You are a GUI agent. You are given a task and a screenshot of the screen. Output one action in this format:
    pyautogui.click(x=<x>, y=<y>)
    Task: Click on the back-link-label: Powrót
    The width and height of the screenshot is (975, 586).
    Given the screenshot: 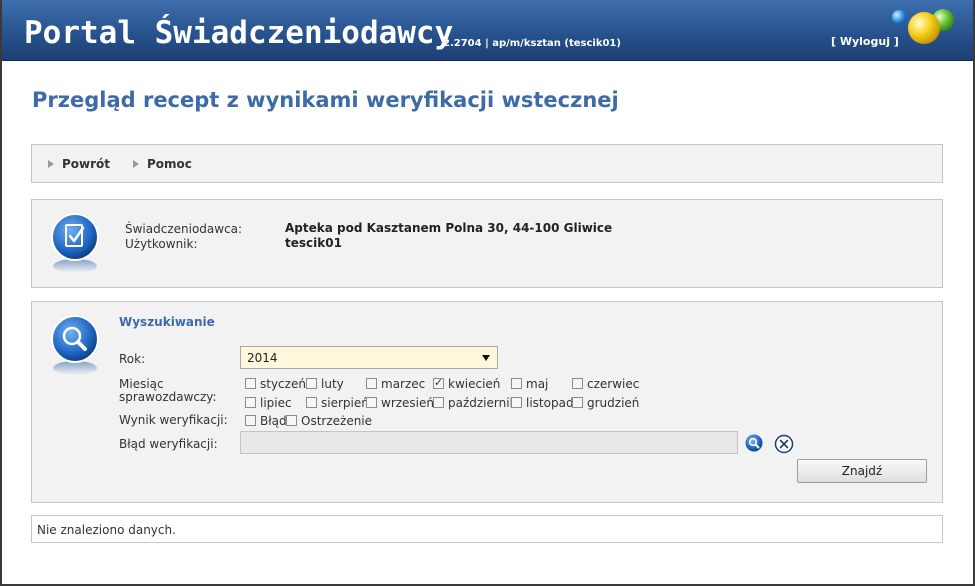 What is the action you would take?
    pyautogui.click(x=86, y=164)
    